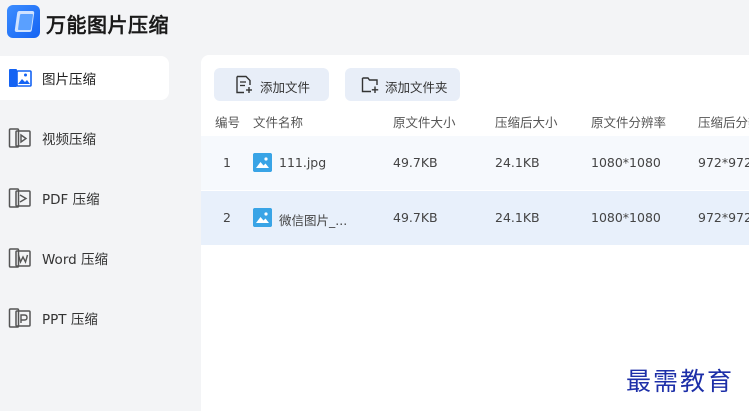 The height and width of the screenshot is (411, 749). What do you see at coordinates (20, 78) in the screenshot?
I see `image-compress-icon` at bounding box center [20, 78].